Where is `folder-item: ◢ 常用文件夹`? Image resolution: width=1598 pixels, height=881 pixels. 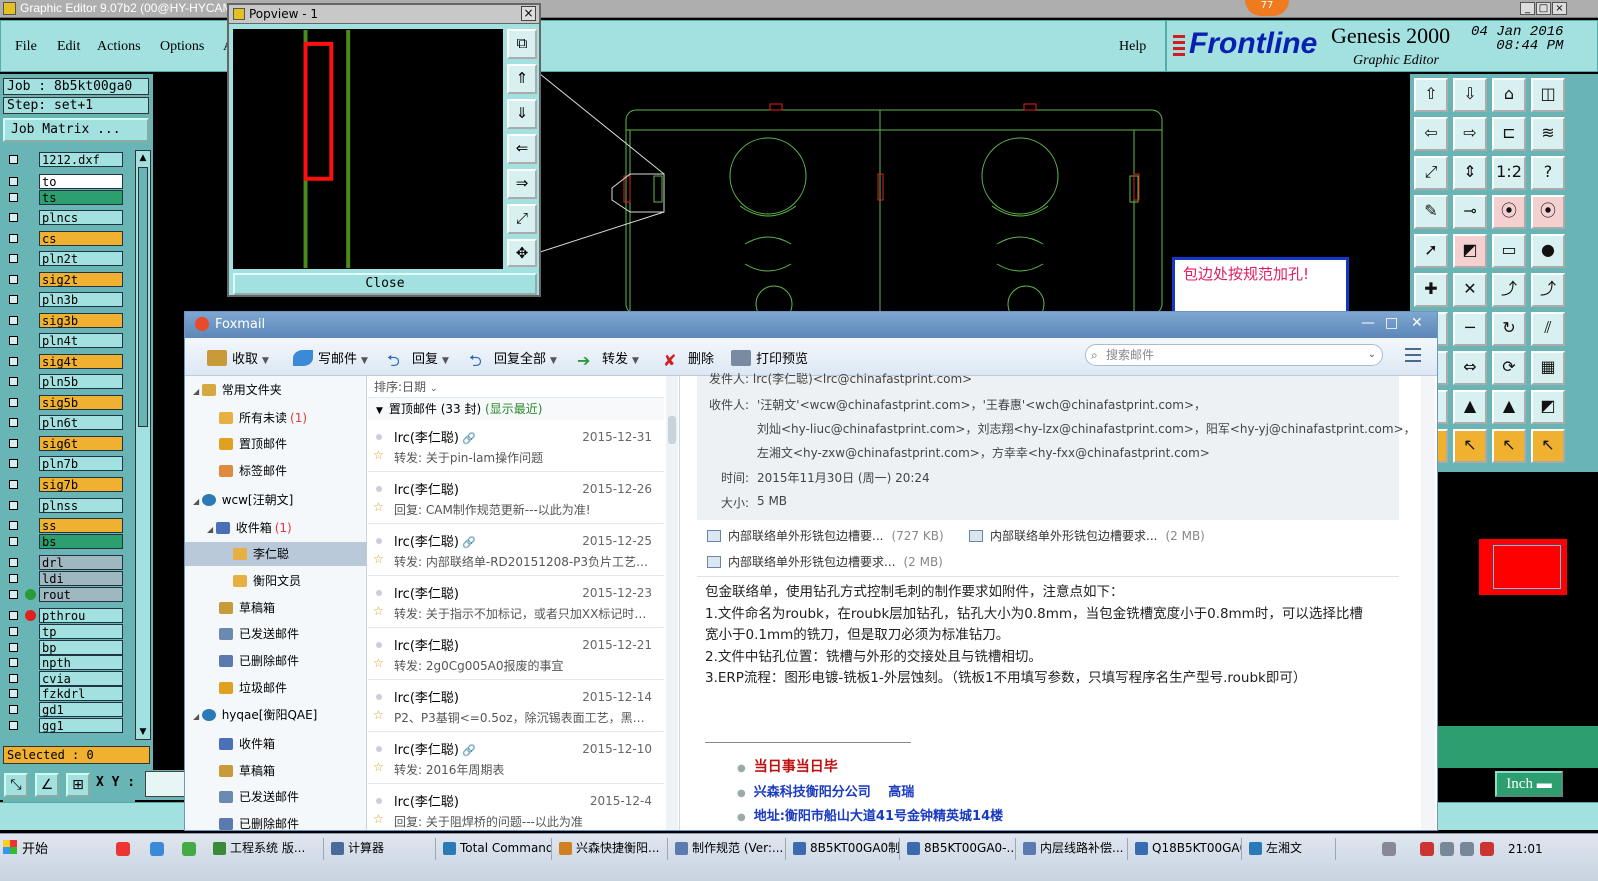 folder-item: ◢ 常用文件夹 is located at coordinates (276, 390).